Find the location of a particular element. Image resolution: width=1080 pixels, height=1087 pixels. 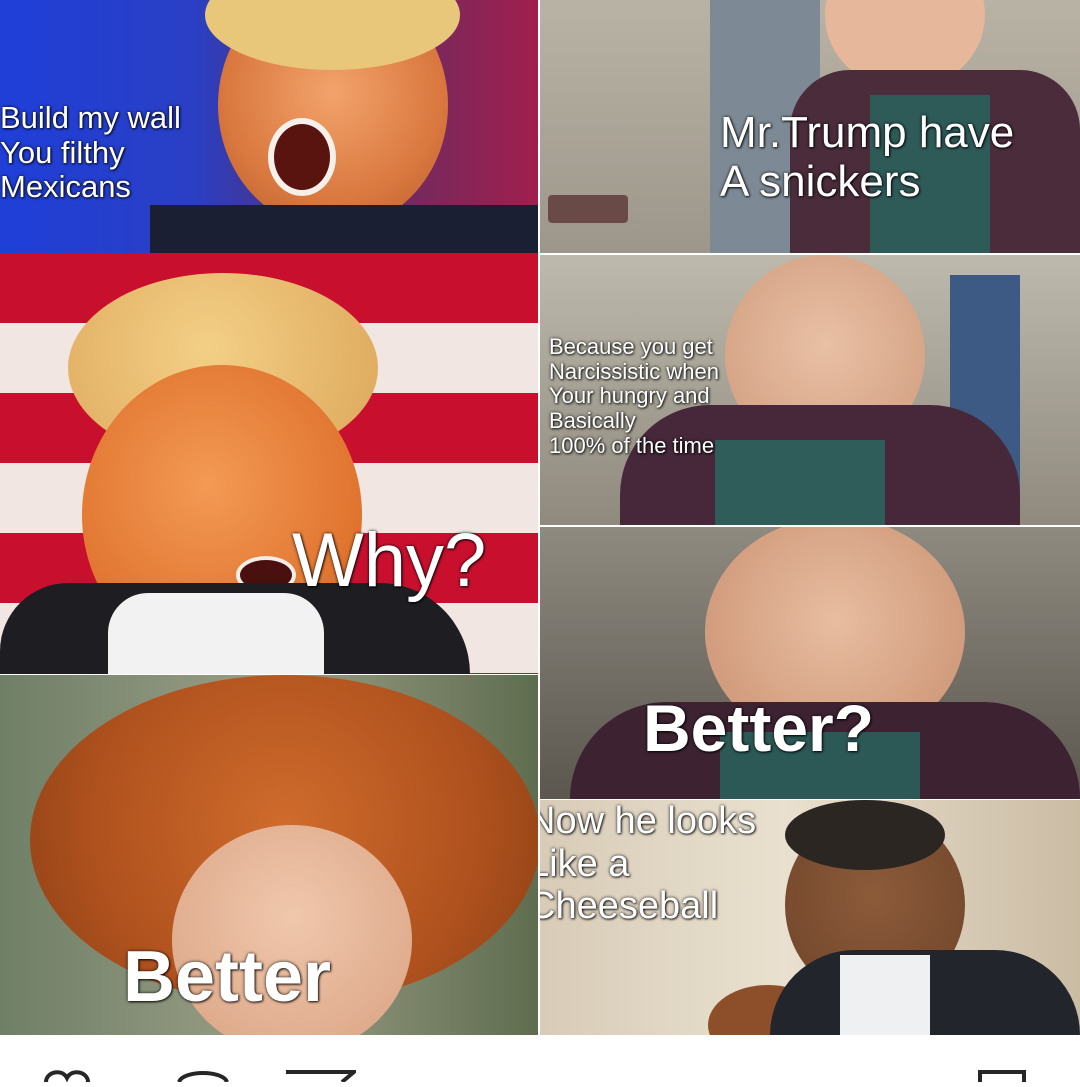

suit-photo is located at coordinates (344, 229).